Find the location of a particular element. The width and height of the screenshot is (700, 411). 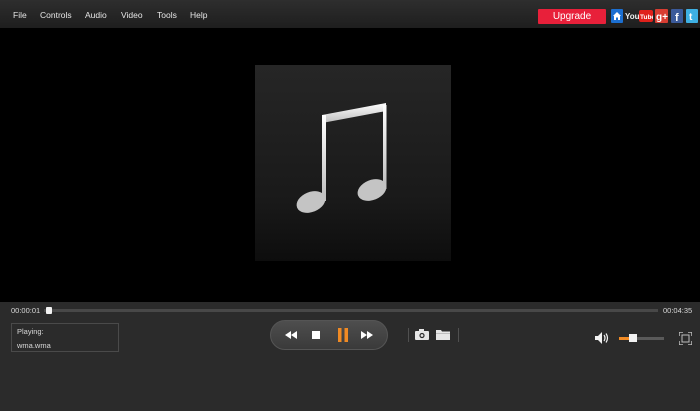

pause-icon is located at coordinates (343, 335).